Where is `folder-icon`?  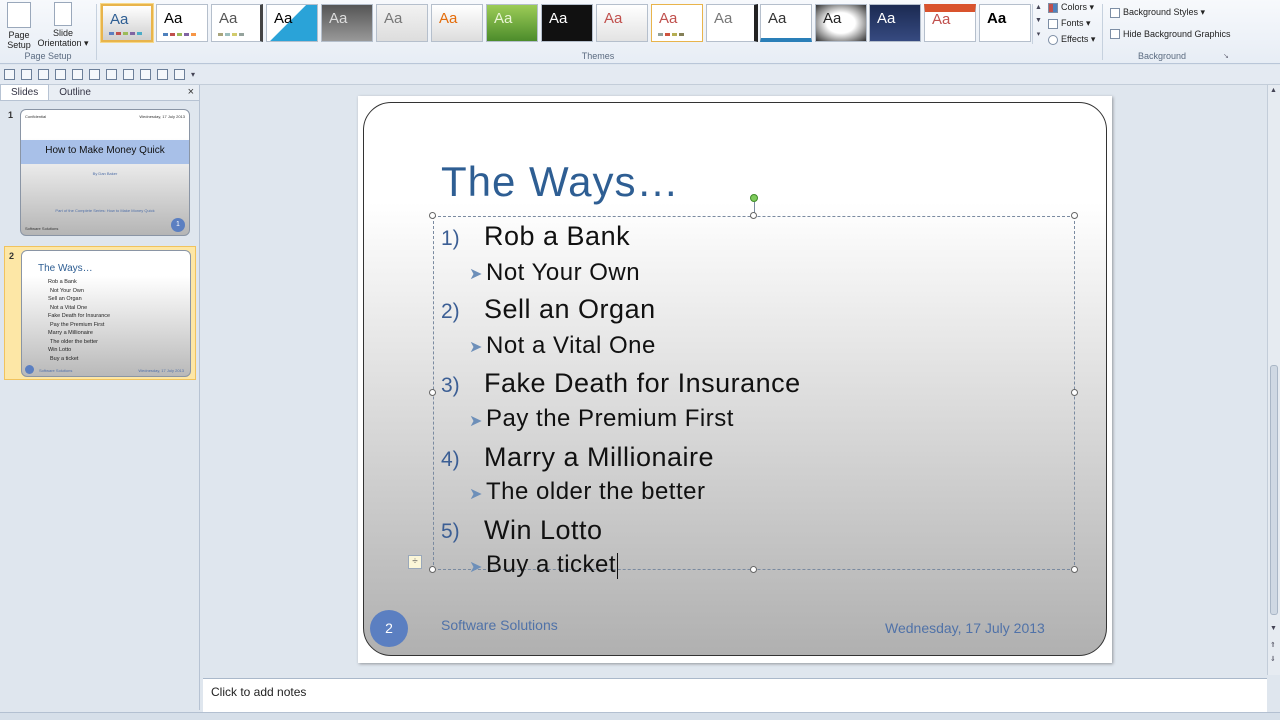 folder-icon is located at coordinates (94, 74).